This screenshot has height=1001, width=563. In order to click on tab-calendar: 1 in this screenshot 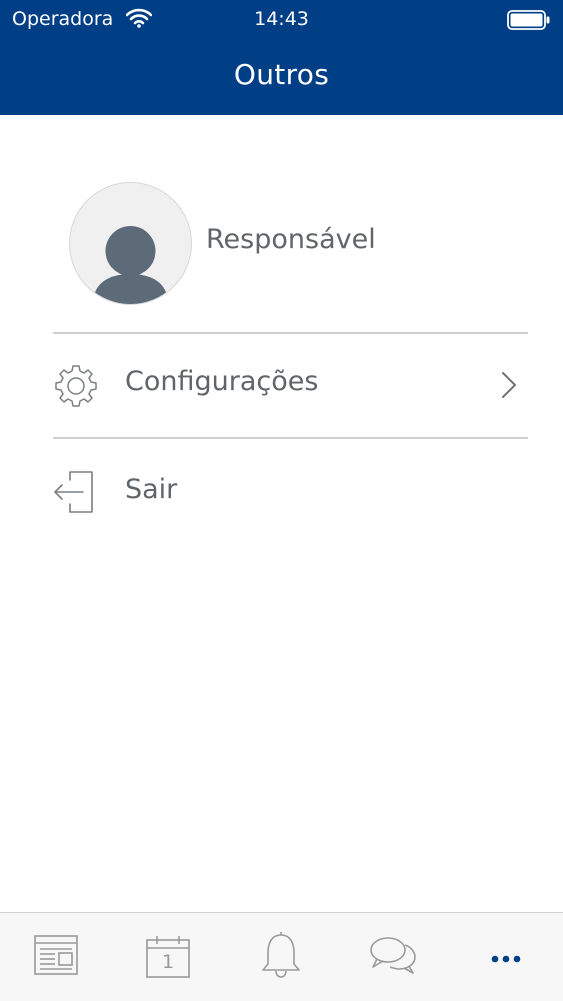, I will do `click(168, 957)`.